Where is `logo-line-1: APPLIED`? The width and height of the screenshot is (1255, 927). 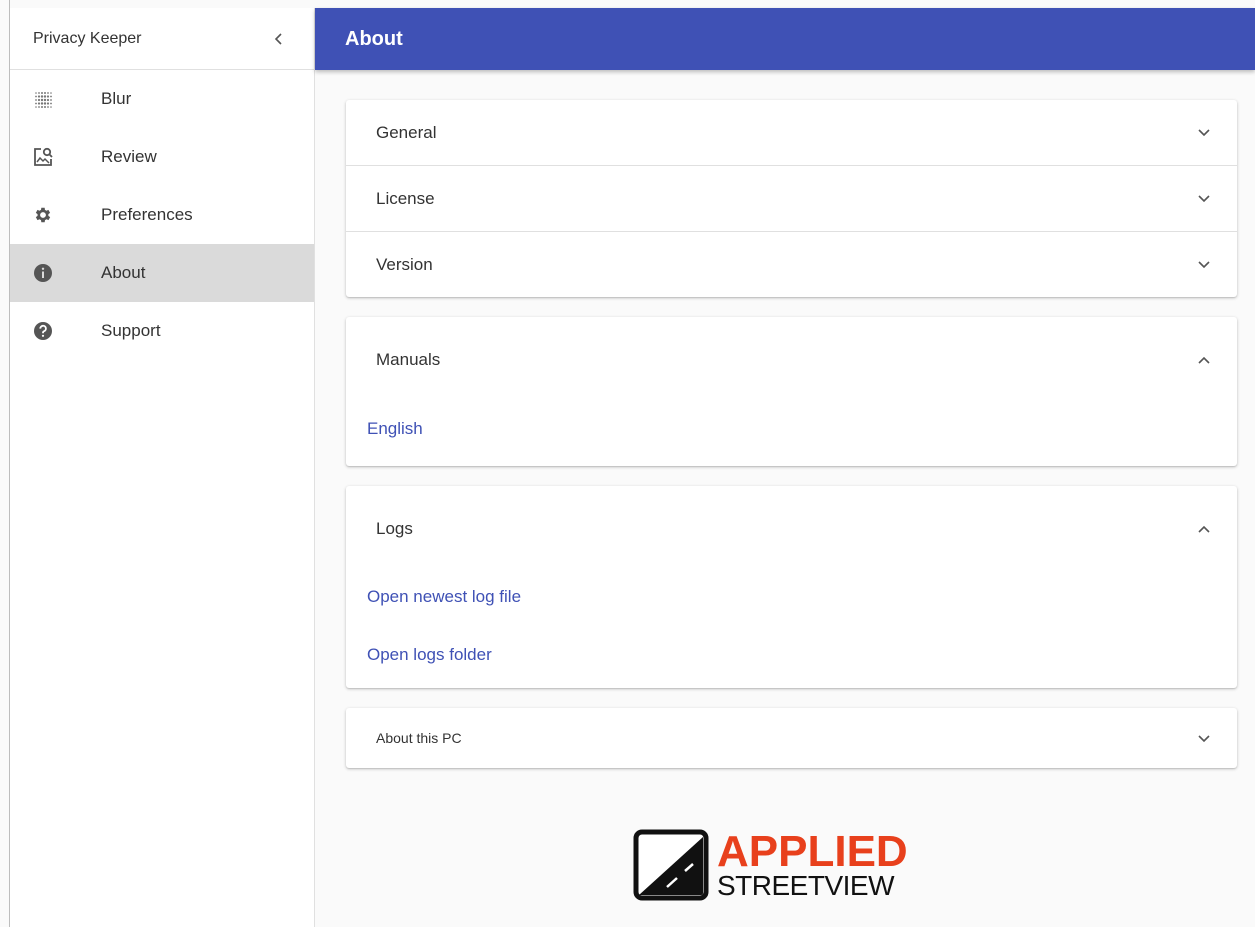 logo-line-1: APPLIED is located at coordinates (812, 851).